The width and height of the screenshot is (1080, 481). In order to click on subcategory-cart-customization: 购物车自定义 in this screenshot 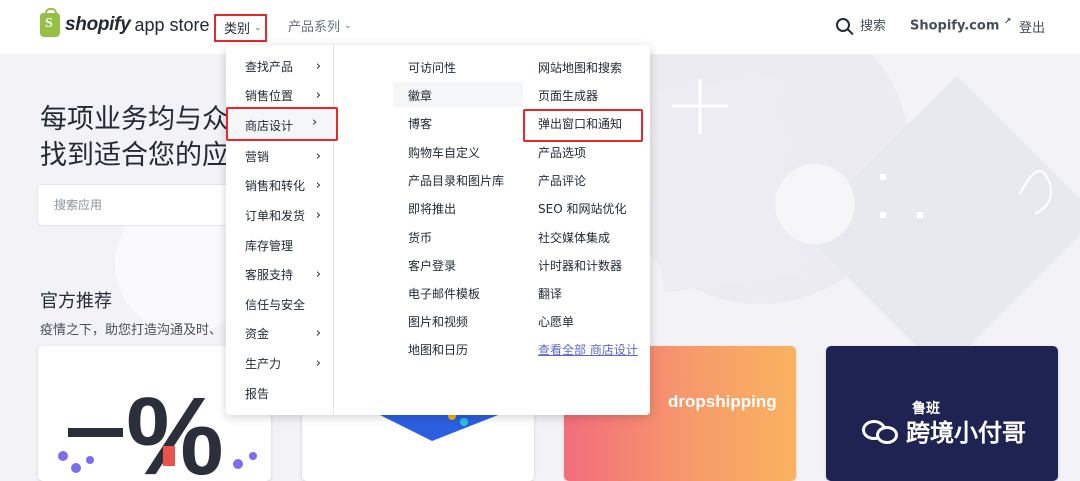, I will do `click(444, 152)`.